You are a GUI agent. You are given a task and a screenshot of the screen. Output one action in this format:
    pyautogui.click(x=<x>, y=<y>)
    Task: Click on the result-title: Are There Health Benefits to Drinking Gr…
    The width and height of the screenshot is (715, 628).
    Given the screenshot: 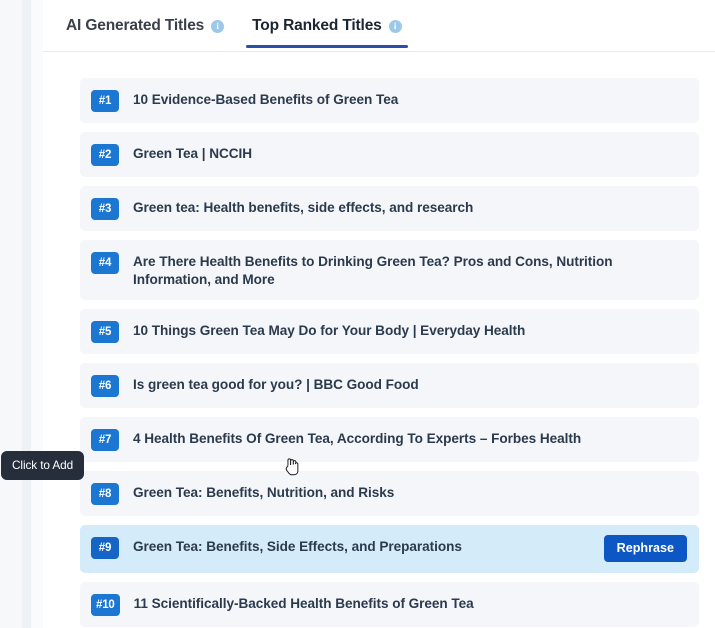 What is the action you would take?
    pyautogui.click(x=373, y=271)
    